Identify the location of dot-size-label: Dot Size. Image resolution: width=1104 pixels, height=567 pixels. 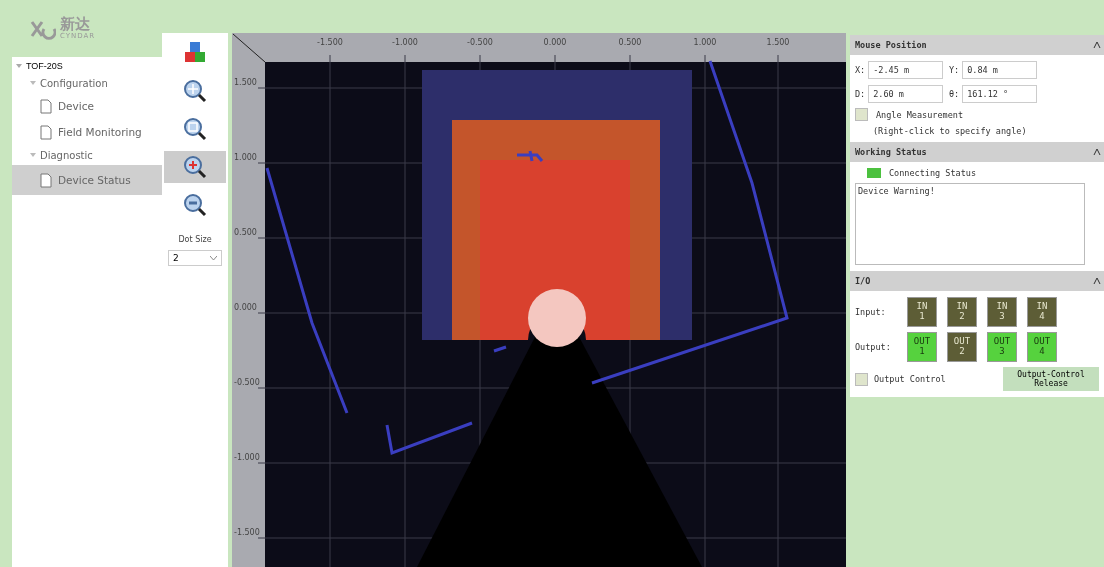
(195, 239).